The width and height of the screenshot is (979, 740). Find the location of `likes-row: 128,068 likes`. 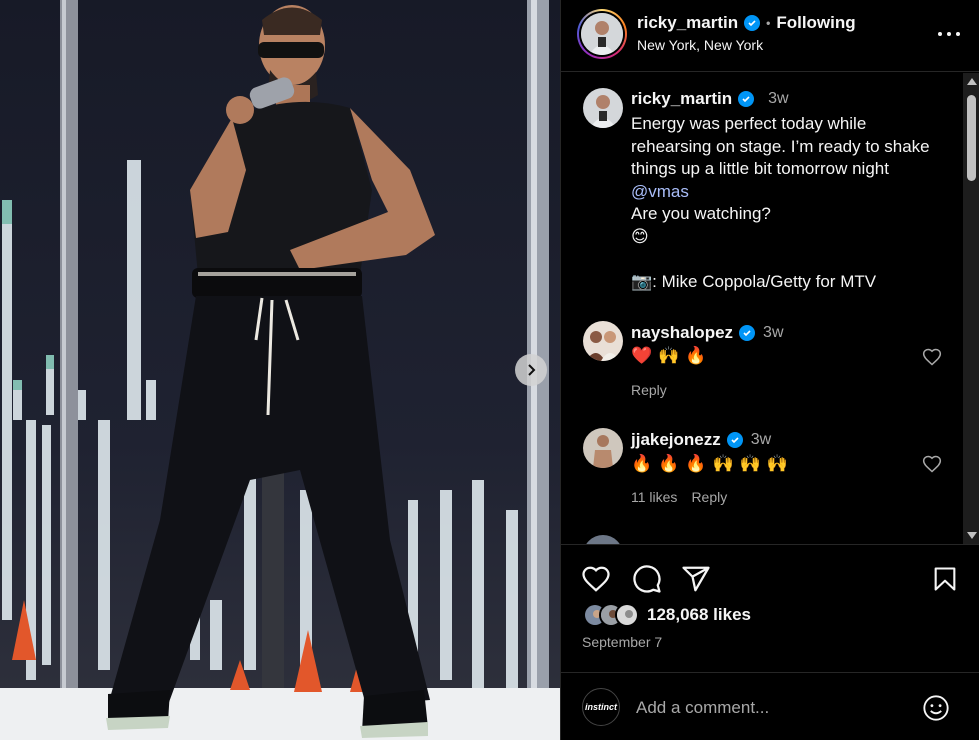

likes-row: 128,068 likes is located at coordinates (667, 615).